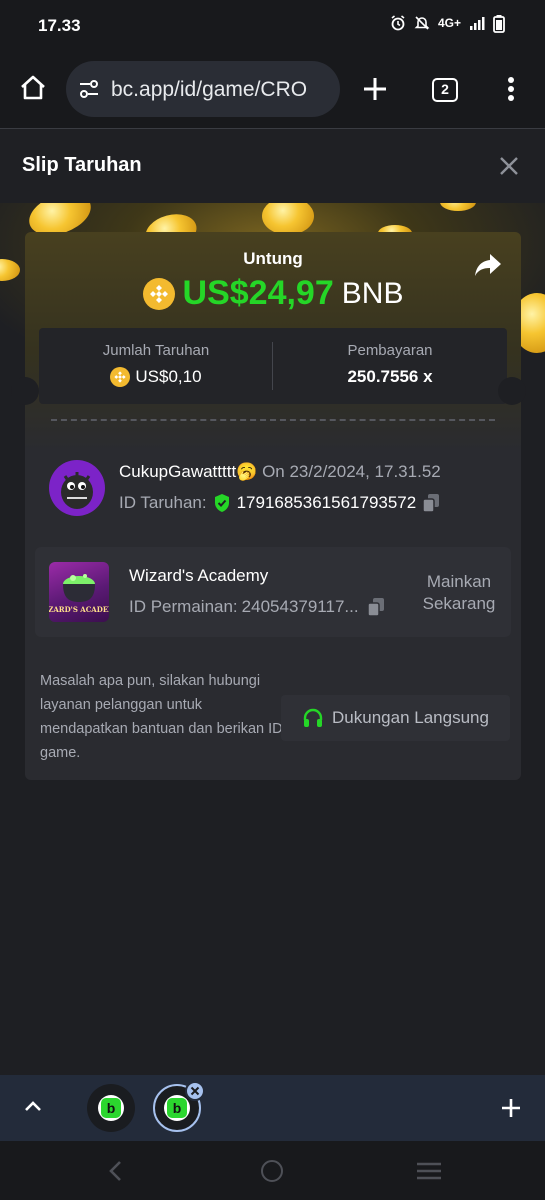  What do you see at coordinates (422, 23) in the screenshot?
I see `mute-bell-icon` at bounding box center [422, 23].